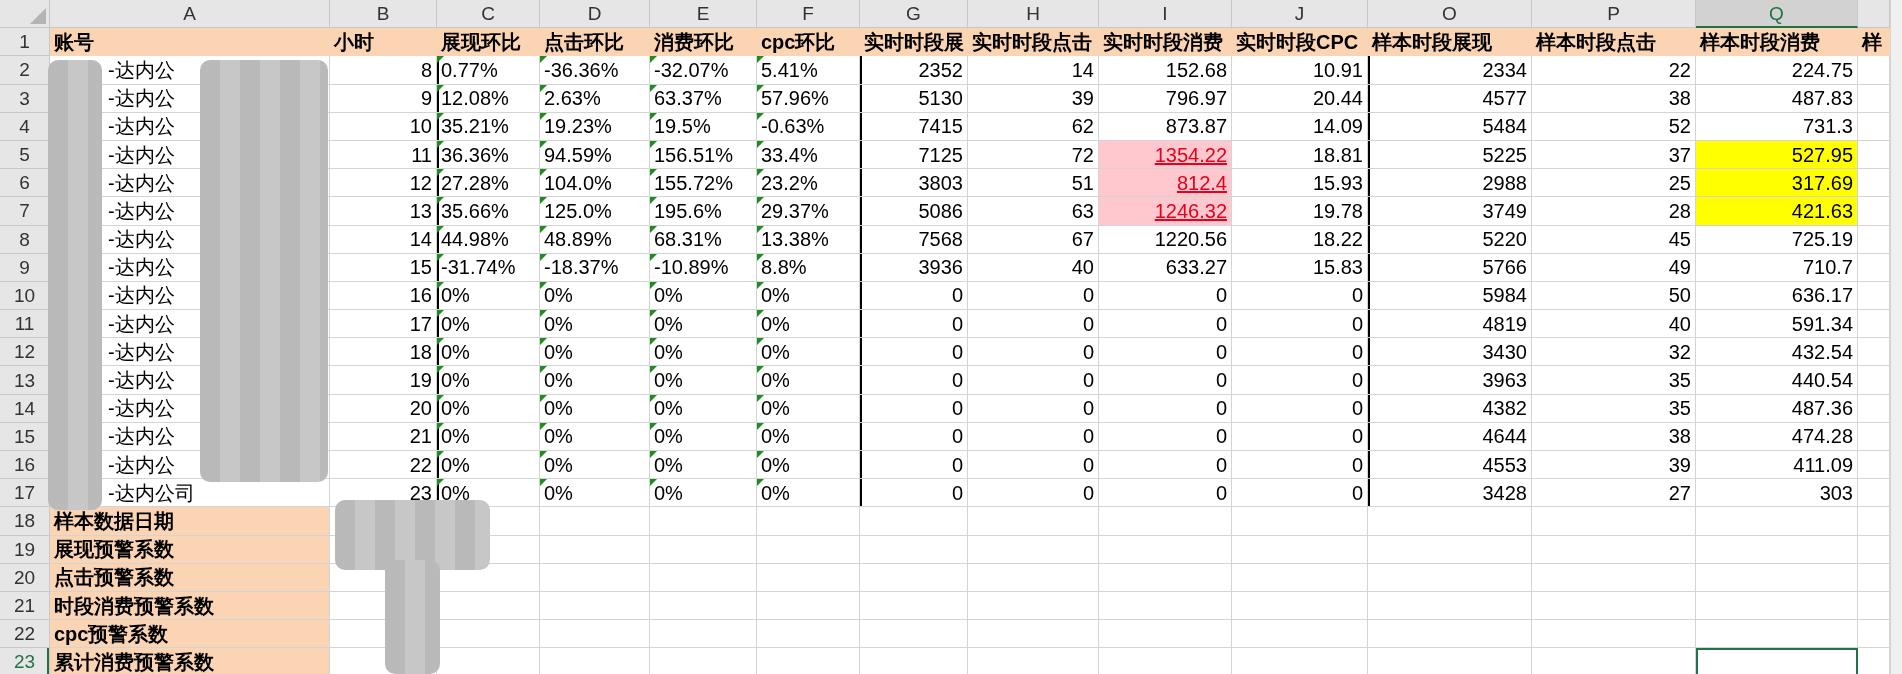  Describe the element at coordinates (1450, 408) in the screenshot. I see `table-cell: 4382` at that location.